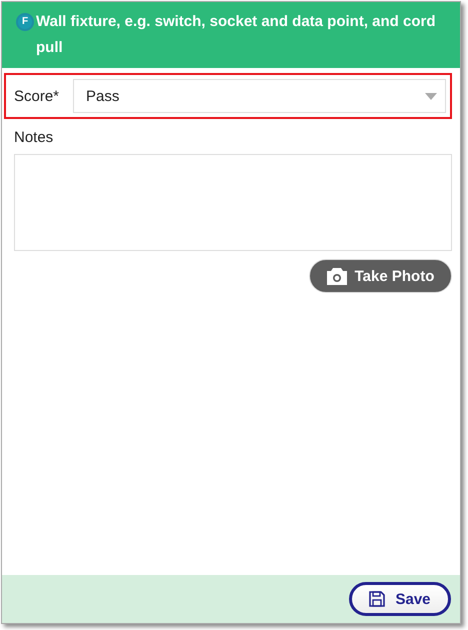  I want to click on page-title: Wall fixture, e.g. switch, socket and data point, and cord pull, so click(236, 35).